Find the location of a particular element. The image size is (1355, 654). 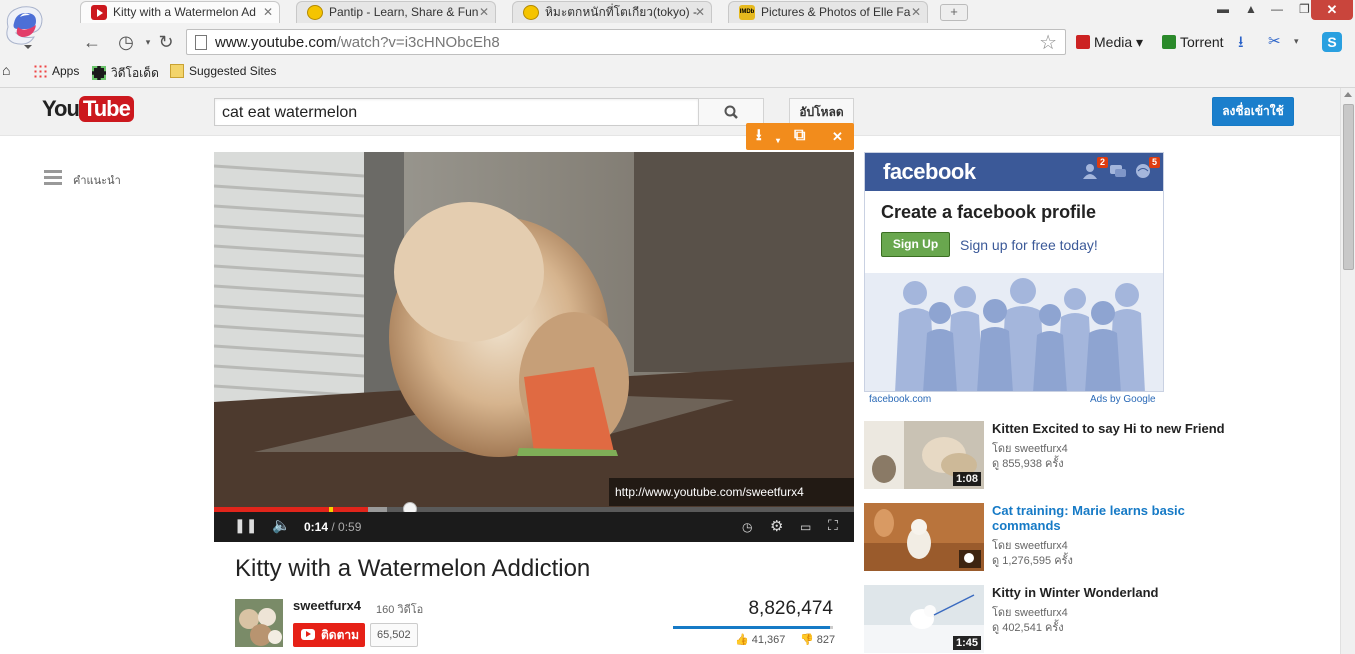

search-query: cat eat watermelon is located at coordinates (289, 113).